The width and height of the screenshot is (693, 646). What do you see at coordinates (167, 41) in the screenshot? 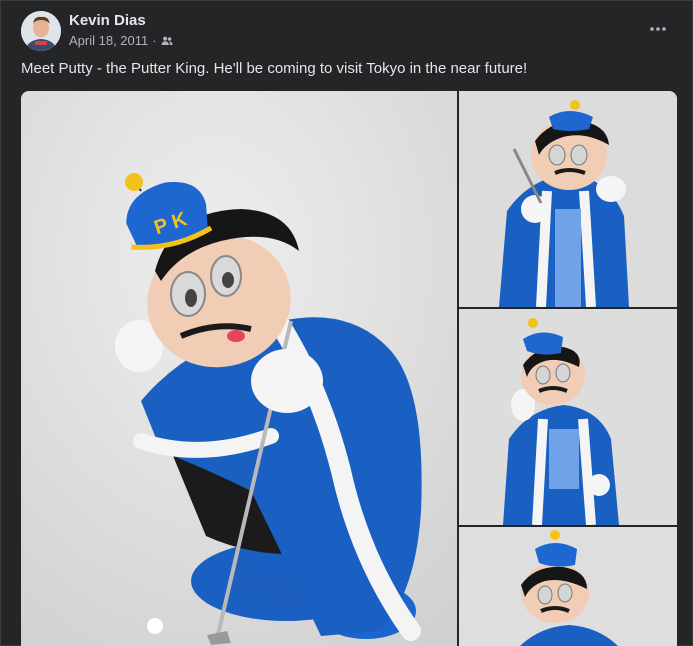
I see `friends-icon` at bounding box center [167, 41].